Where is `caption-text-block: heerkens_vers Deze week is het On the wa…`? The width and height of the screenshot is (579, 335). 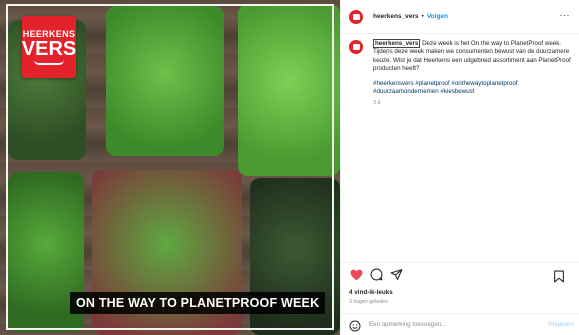
caption-text-block: heerkens_vers Deze week is het On the wa… is located at coordinates (473, 56).